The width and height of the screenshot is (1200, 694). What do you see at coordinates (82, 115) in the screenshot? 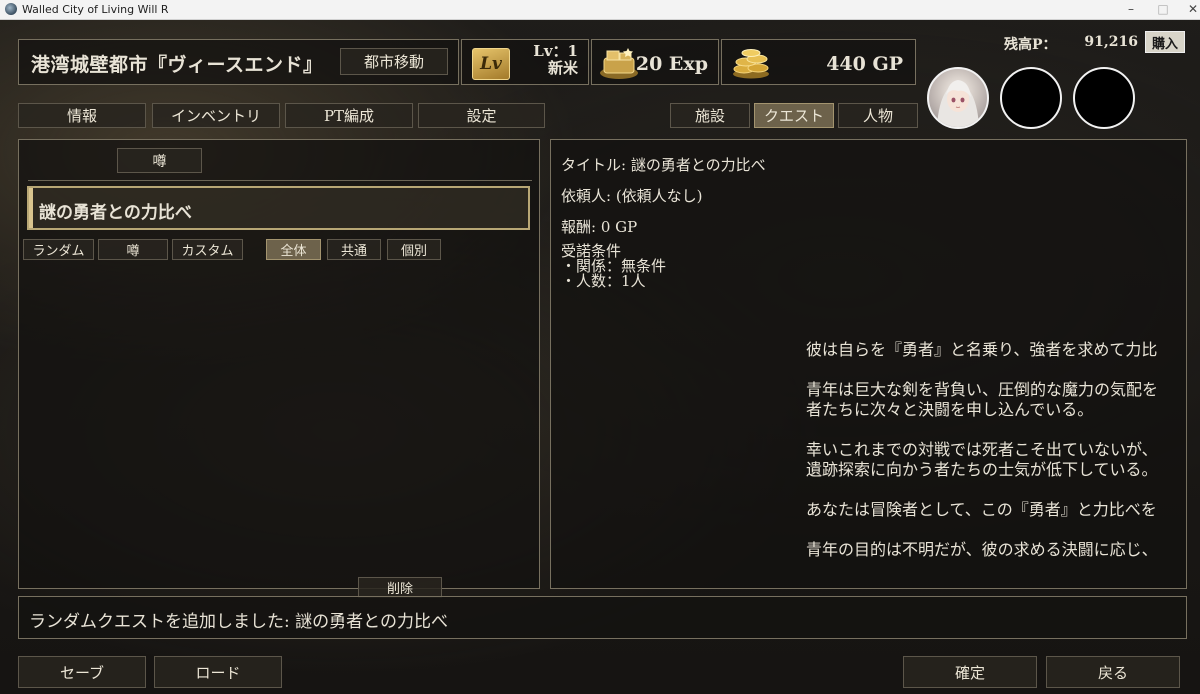
I see `tab-info: 情報` at bounding box center [82, 115].